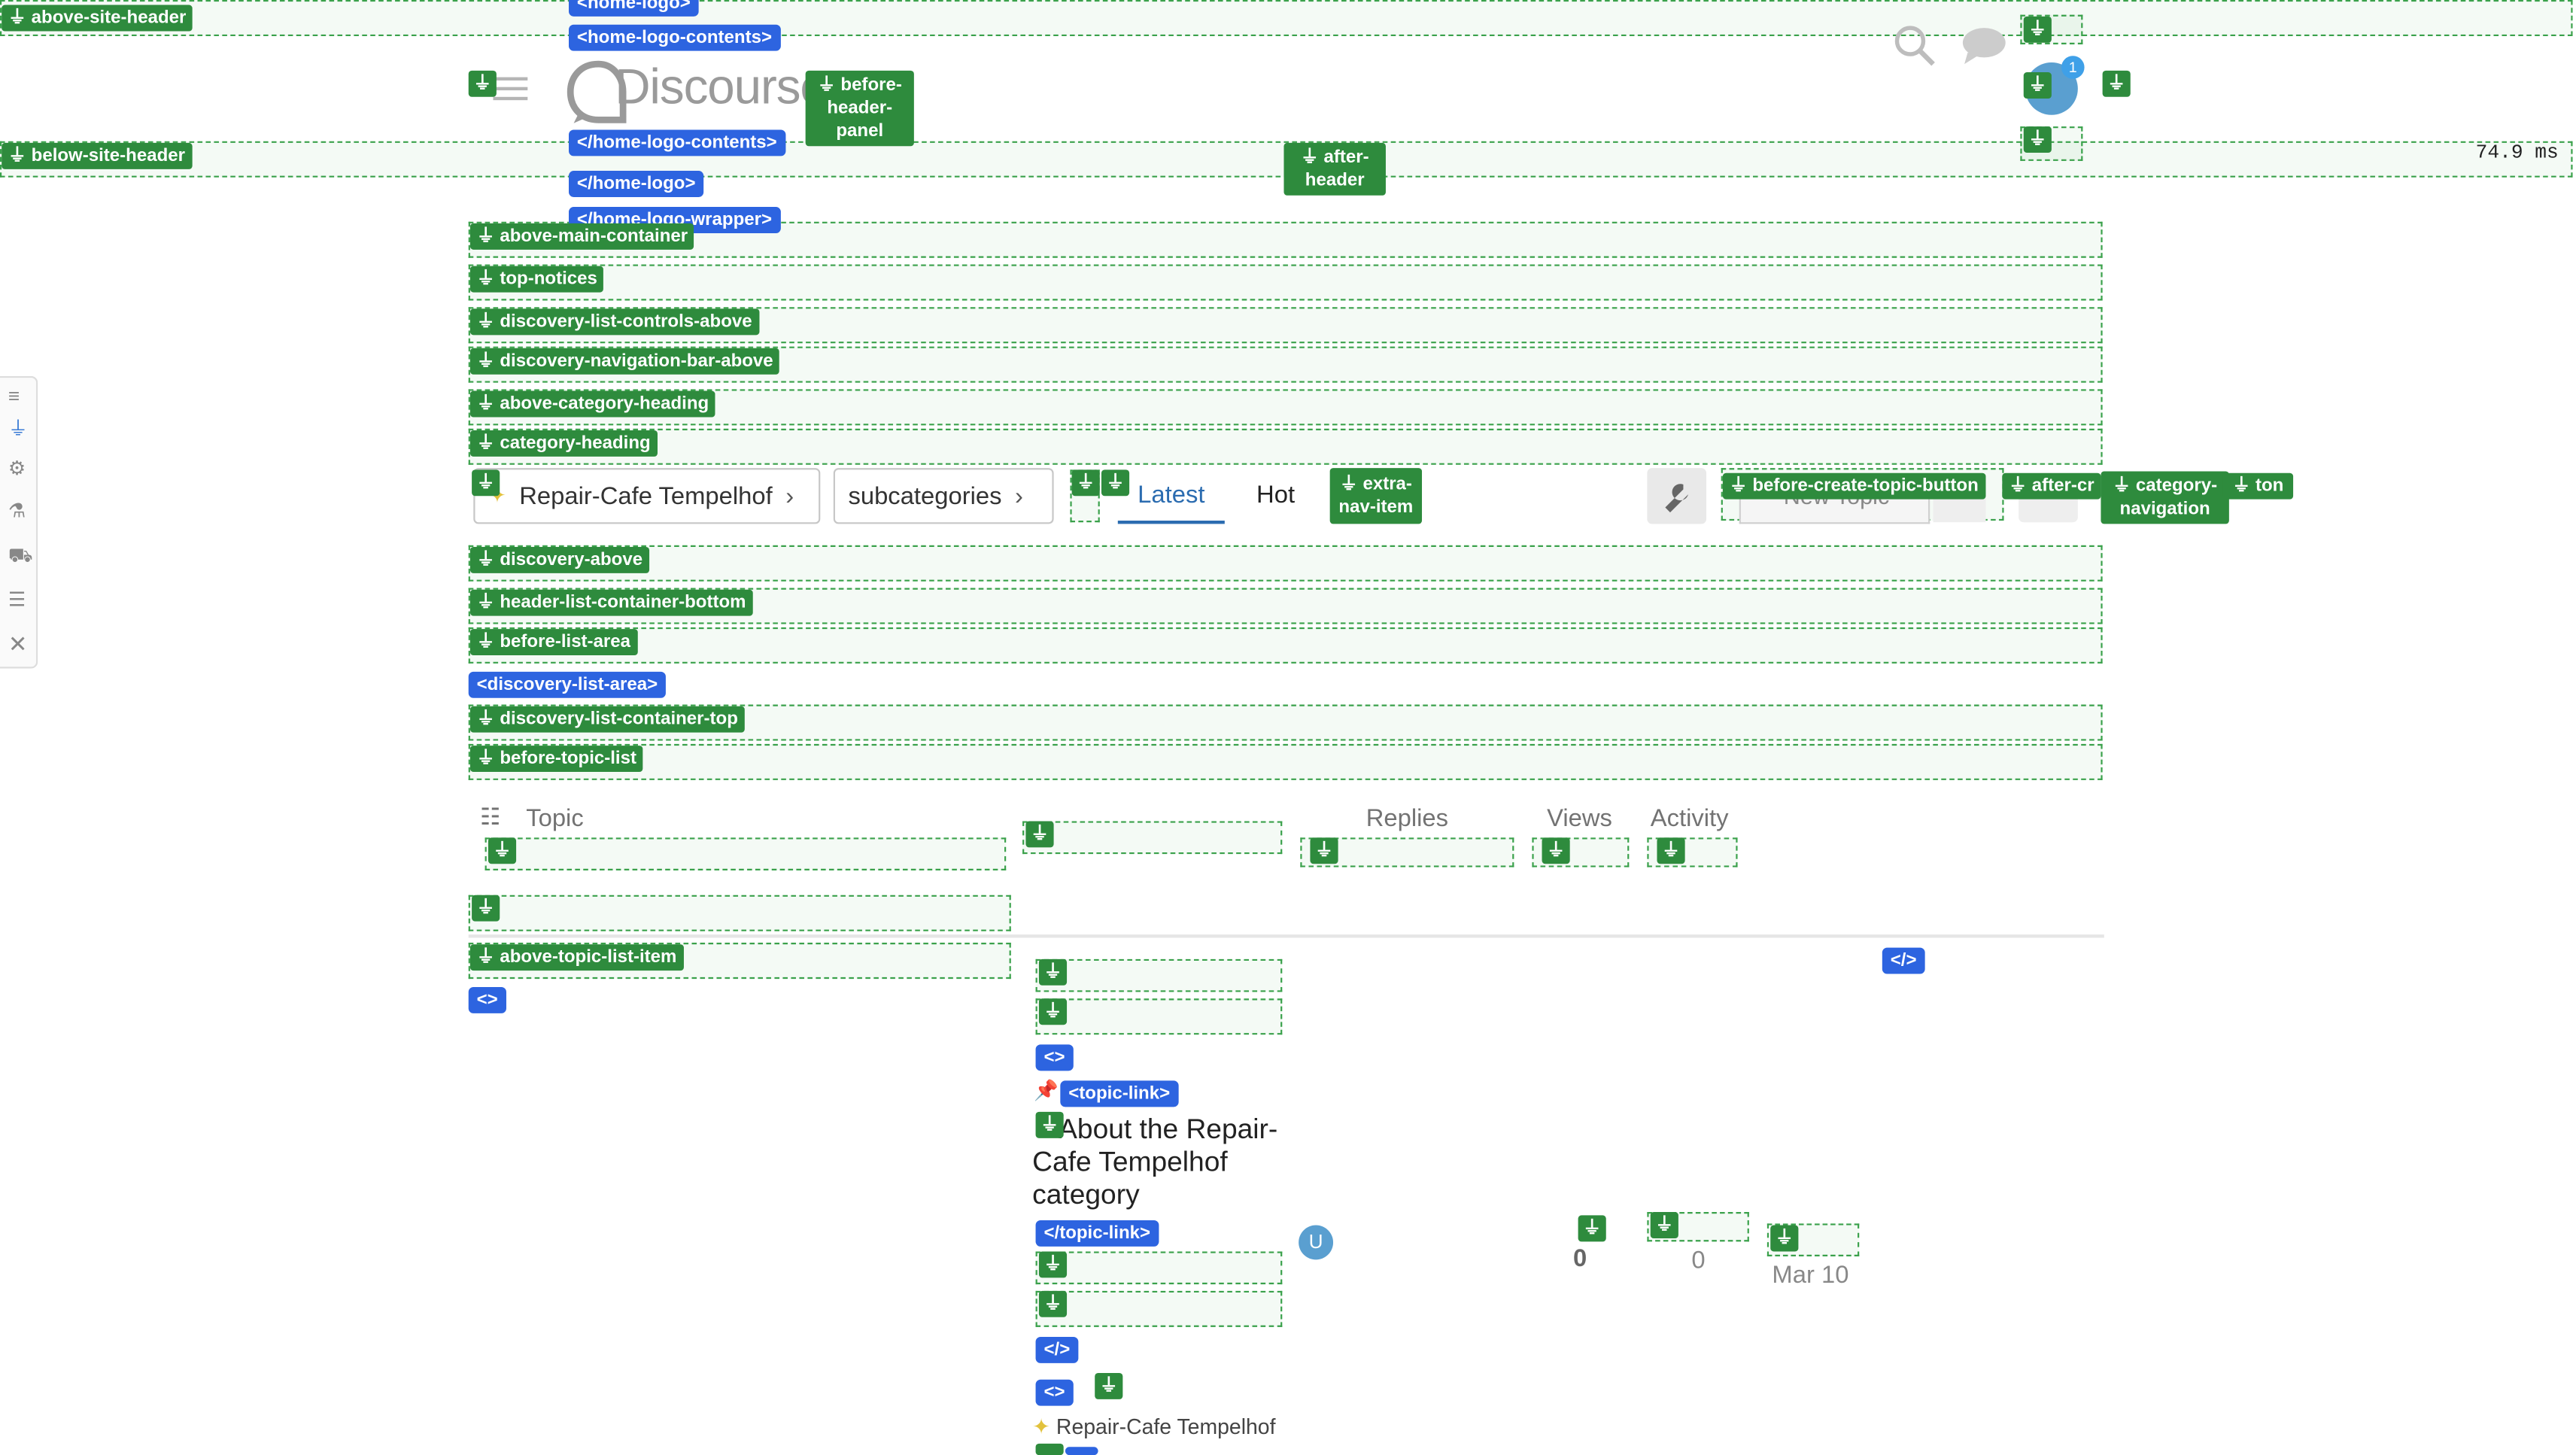 The width and height of the screenshot is (2576, 1455). Describe the element at coordinates (2073, 67) in the screenshot. I see `notification-count-badge: 1` at that location.